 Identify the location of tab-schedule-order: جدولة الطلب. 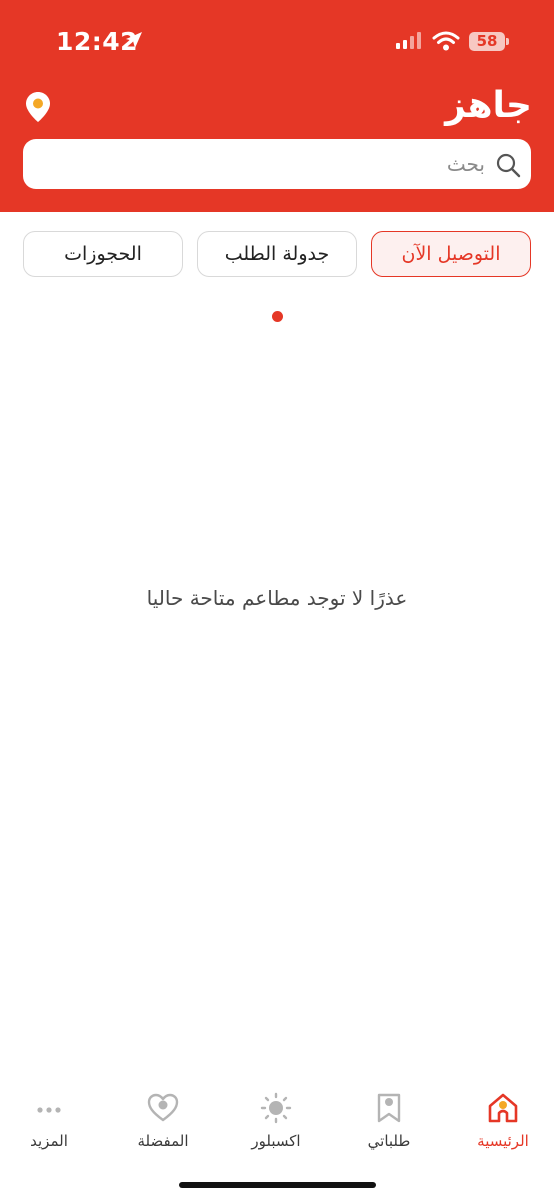
(277, 254).